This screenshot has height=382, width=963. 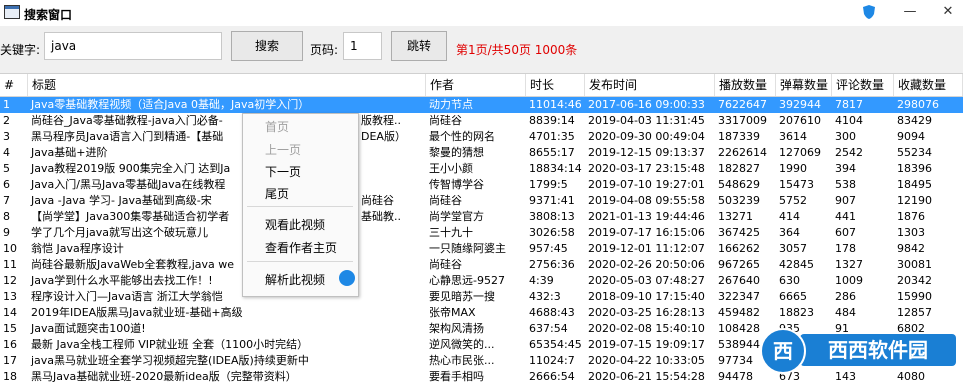 What do you see at coordinates (6, 120) in the screenshot?
I see `table-cell: 2` at bounding box center [6, 120].